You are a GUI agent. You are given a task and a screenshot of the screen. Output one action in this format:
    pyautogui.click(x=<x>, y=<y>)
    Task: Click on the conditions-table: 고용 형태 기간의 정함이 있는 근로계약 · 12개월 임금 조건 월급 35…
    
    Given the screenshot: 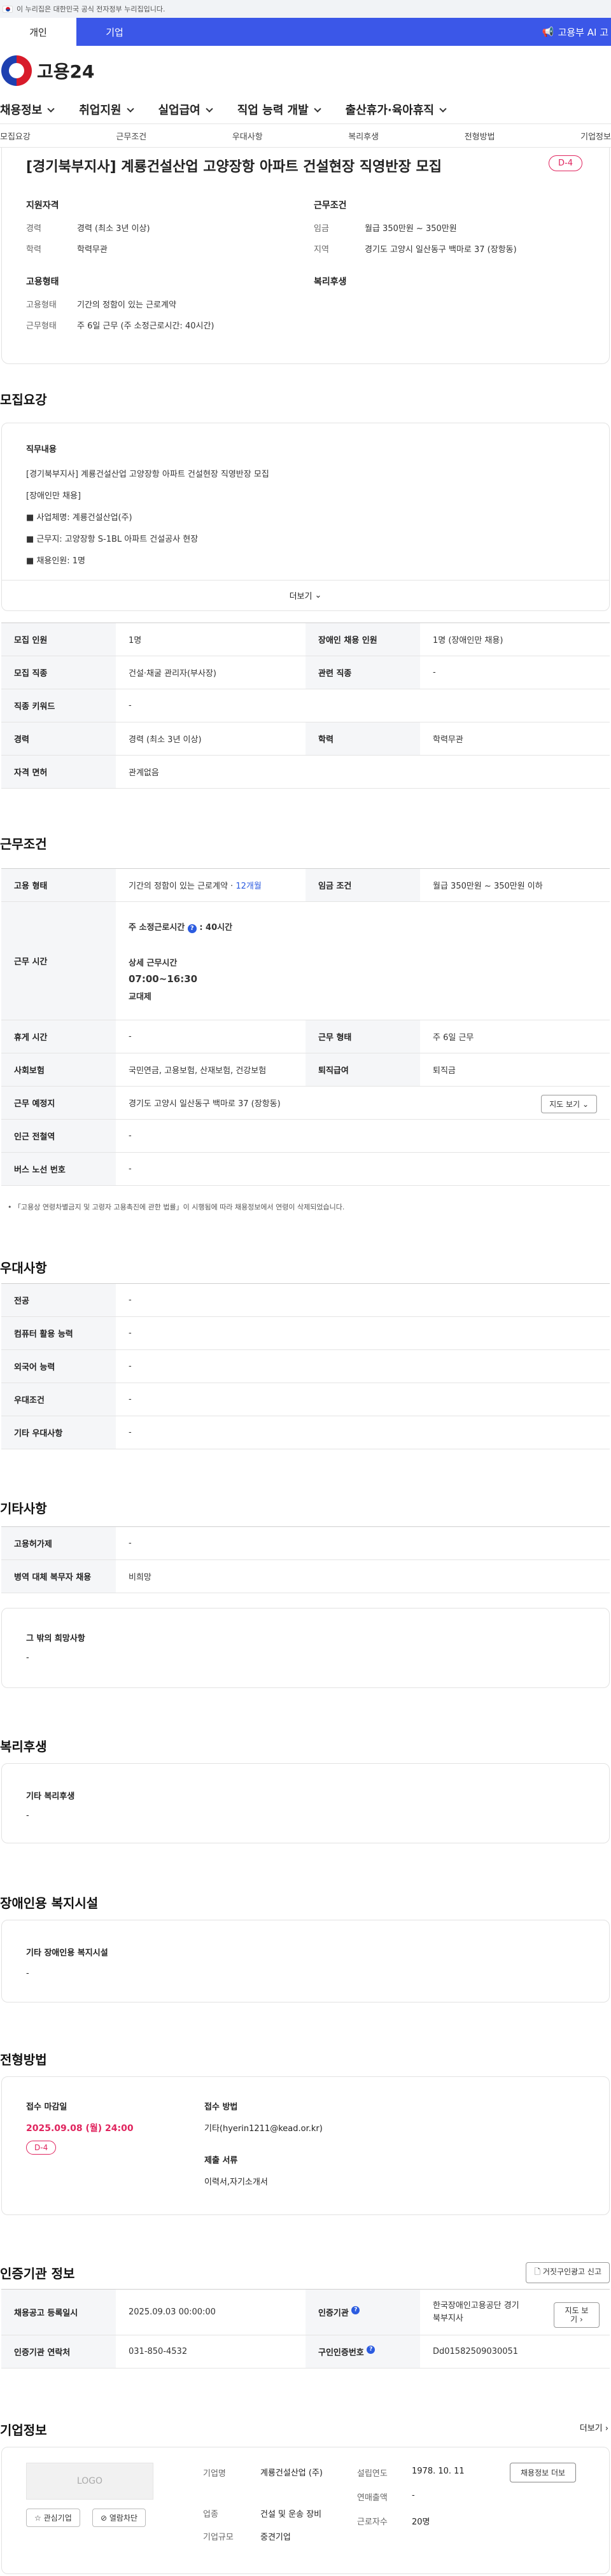 What is the action you would take?
    pyautogui.click(x=305, y=1027)
    